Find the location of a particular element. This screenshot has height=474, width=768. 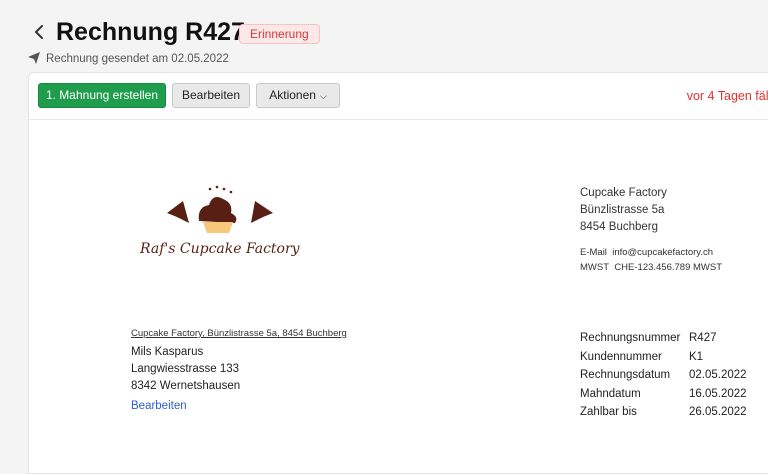

sent-status-text: Rechnung gesendet am 02.05.2022 is located at coordinates (137, 59).